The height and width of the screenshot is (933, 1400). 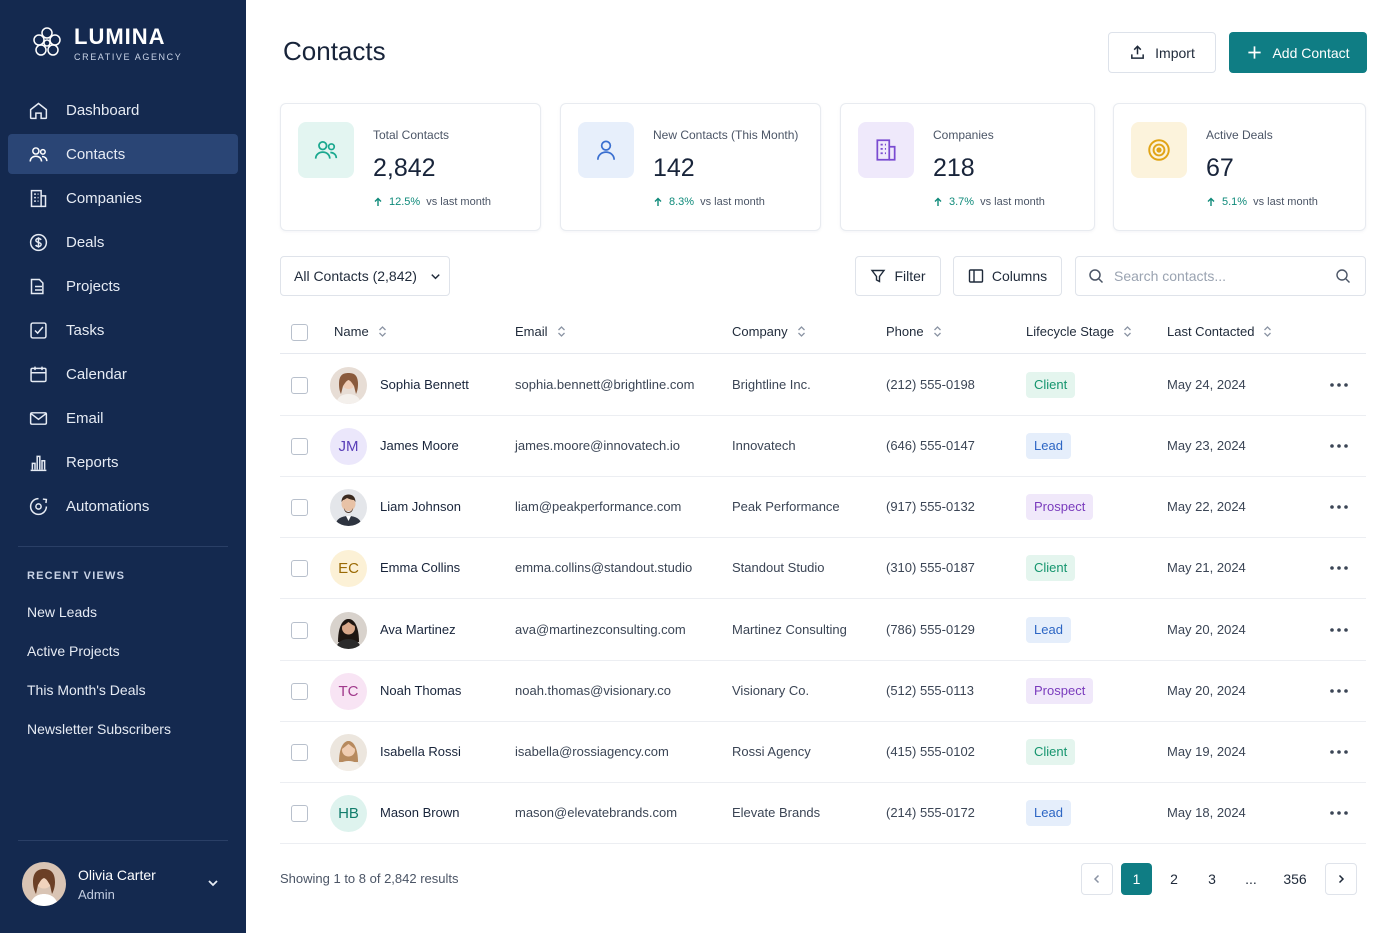 What do you see at coordinates (106, 43) in the screenshot?
I see `brand-logo: LUMINA CREATIVE AGENCY` at bounding box center [106, 43].